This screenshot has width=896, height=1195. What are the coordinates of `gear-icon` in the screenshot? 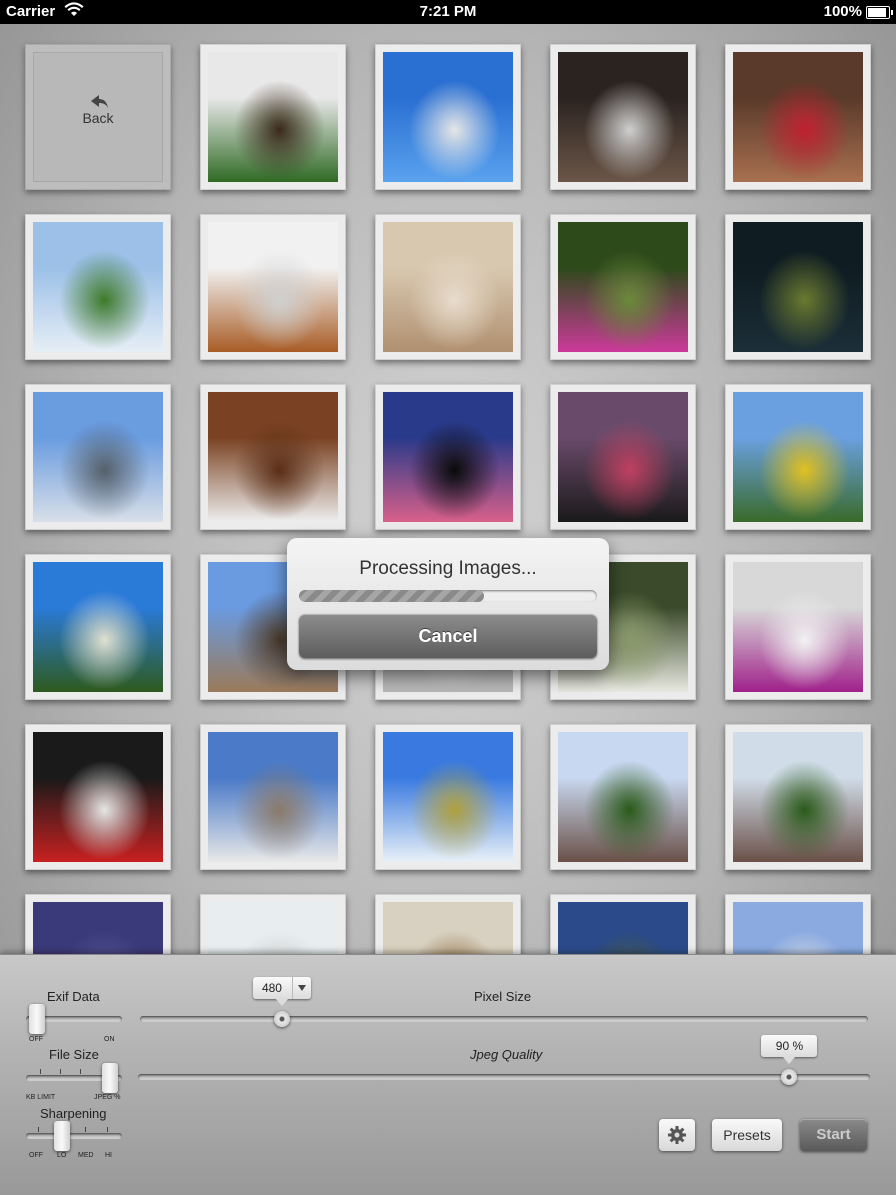 It's located at (677, 1135).